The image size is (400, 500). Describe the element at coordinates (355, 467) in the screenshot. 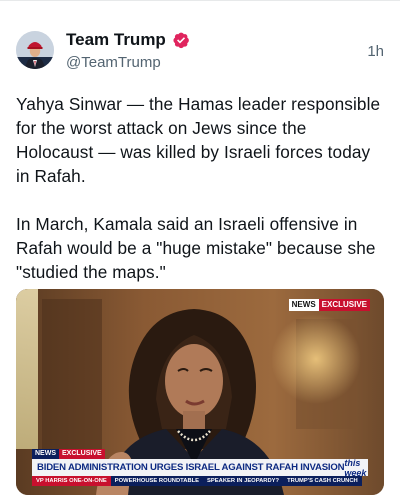

I see `show-logo: this week` at that location.